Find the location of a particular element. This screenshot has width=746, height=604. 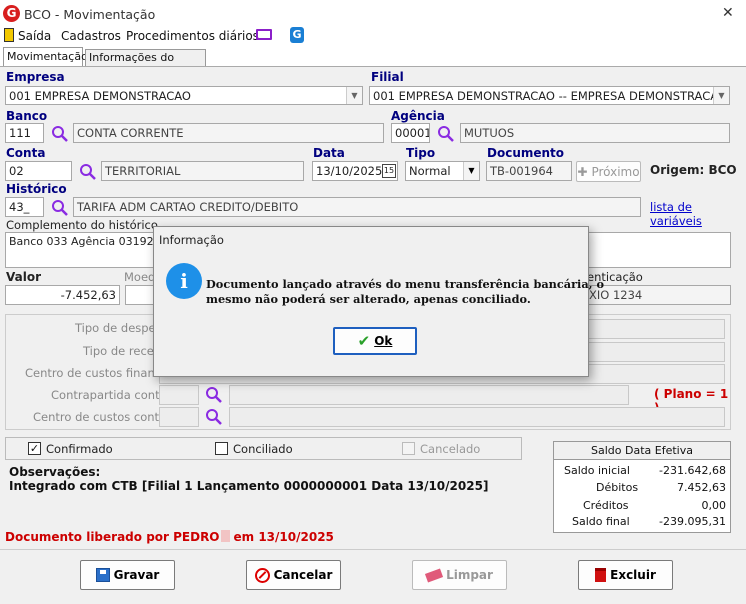

tipo-select: Normal ▼ is located at coordinates (442, 171).